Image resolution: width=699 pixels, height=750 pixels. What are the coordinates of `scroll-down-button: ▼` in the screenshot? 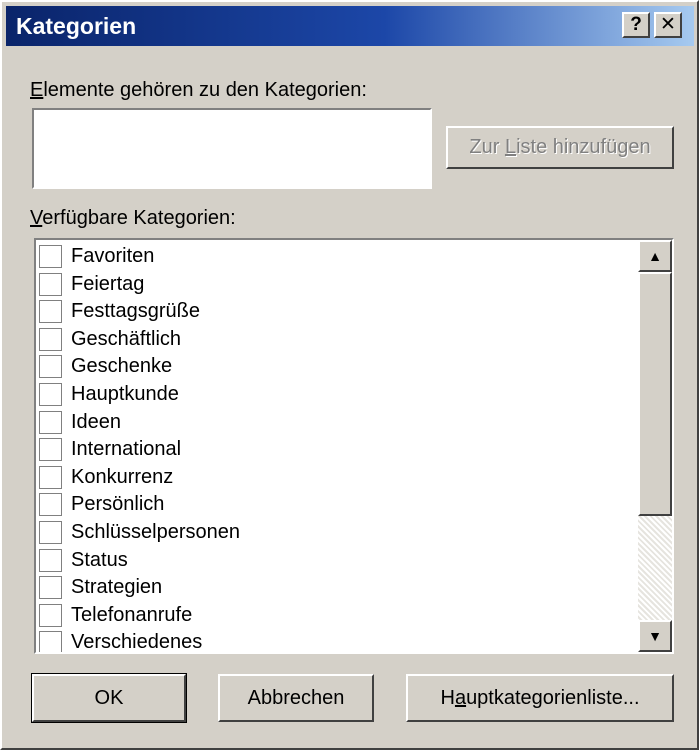 It's located at (655, 636).